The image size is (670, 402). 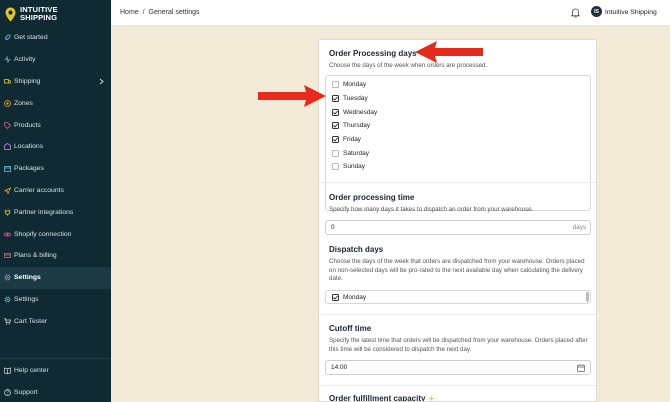 What do you see at coordinates (631, 12) in the screenshot?
I see `user-name: Intuitive Shipping` at bounding box center [631, 12].